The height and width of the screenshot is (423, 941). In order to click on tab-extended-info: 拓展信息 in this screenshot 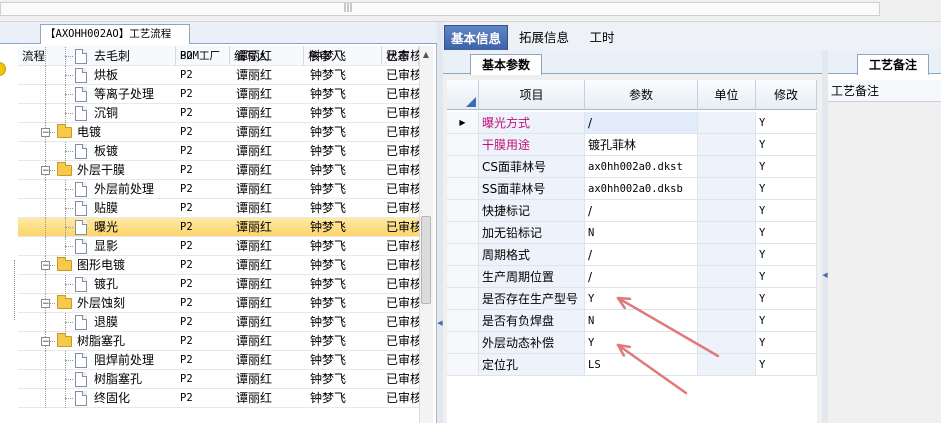, I will do `click(544, 37)`.